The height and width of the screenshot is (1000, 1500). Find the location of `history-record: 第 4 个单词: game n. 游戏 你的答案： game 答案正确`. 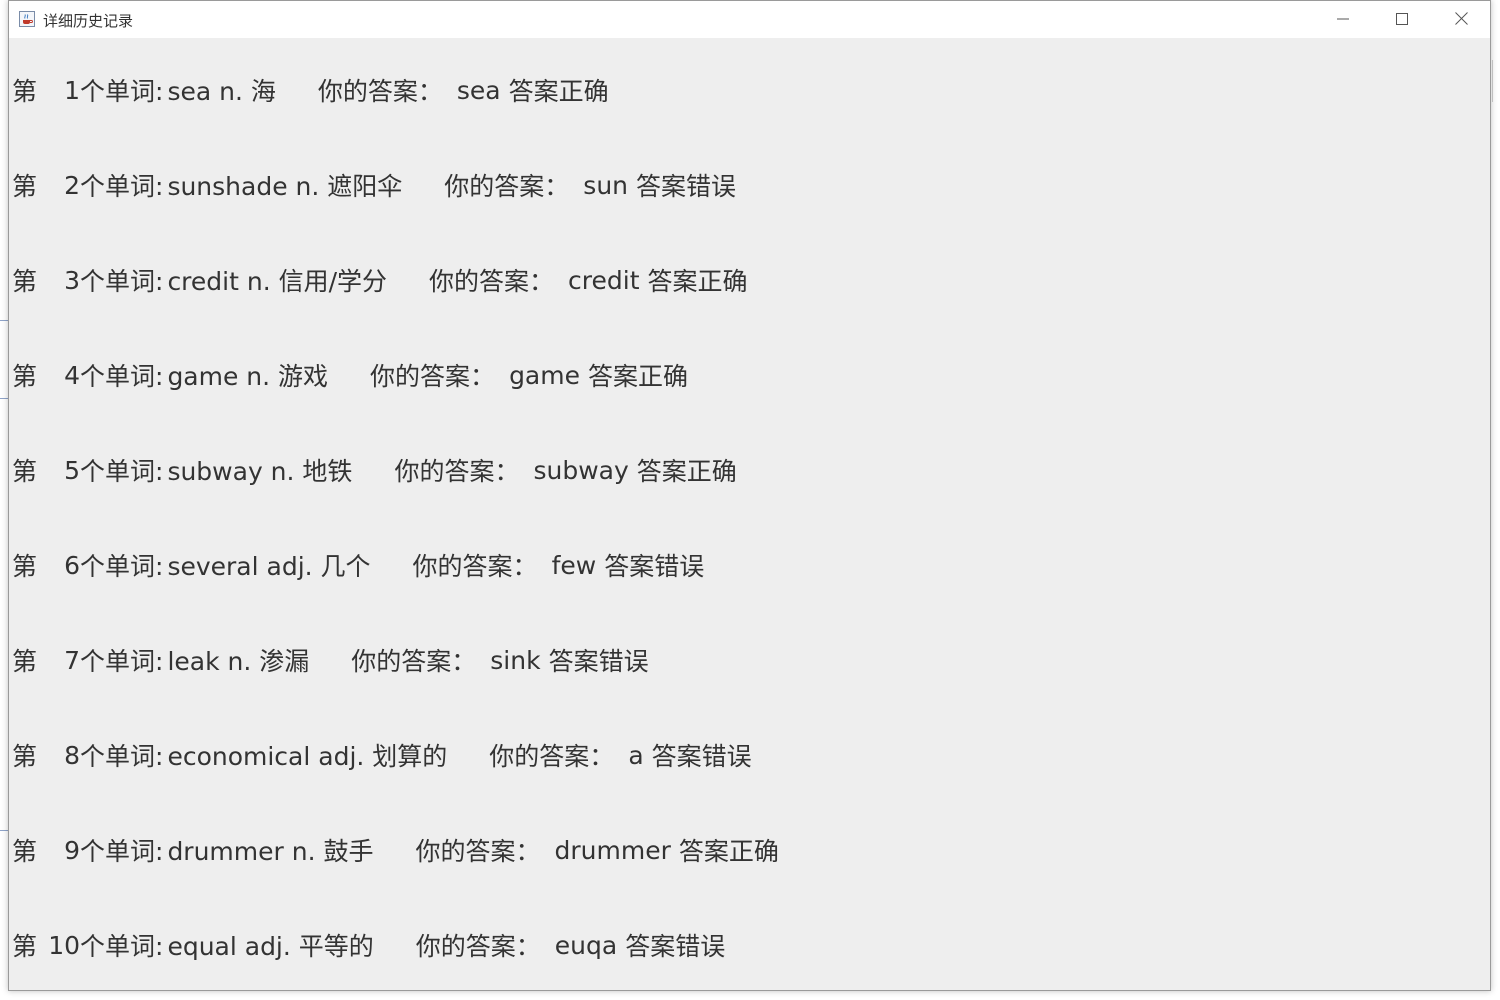

history-record: 第 4 个单词: game n. 游戏 你的答案： game 答案正确 is located at coordinates (348, 375).